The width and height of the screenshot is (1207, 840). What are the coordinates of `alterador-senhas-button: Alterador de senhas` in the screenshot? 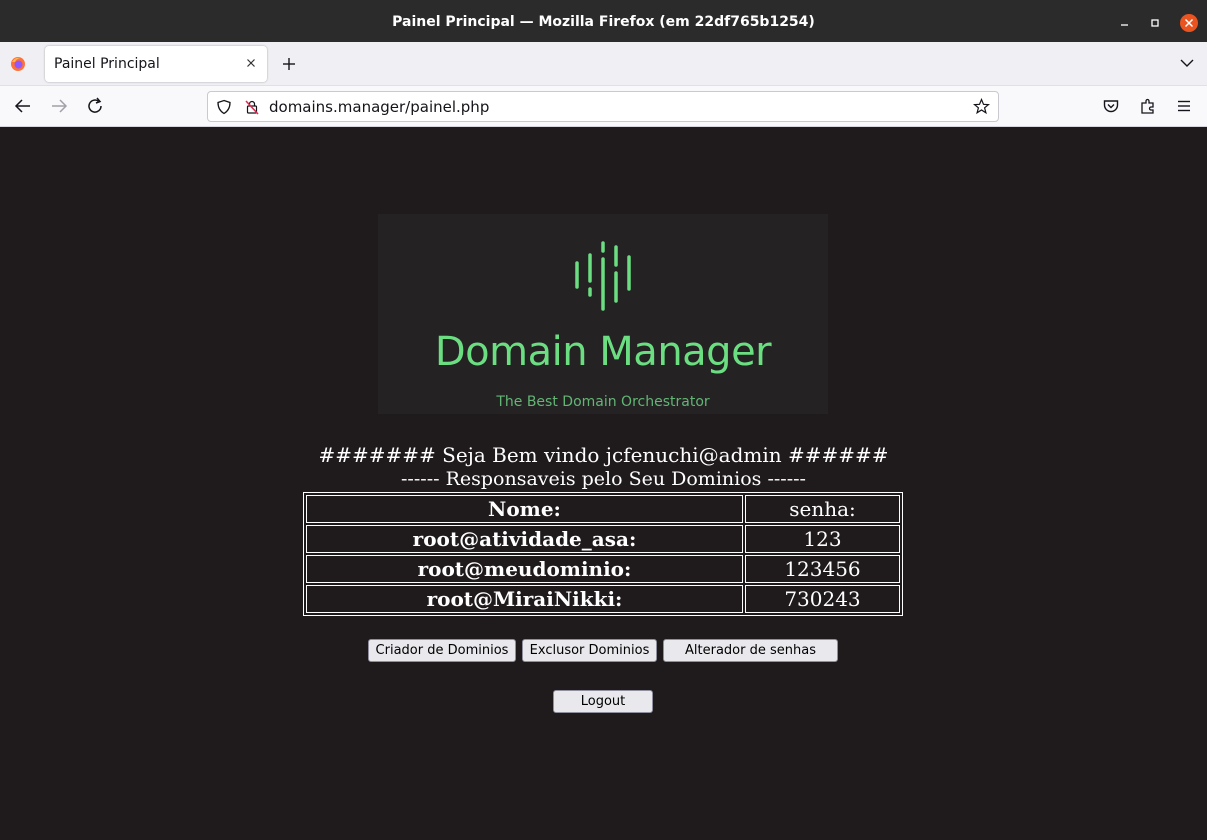 It's located at (750, 650).